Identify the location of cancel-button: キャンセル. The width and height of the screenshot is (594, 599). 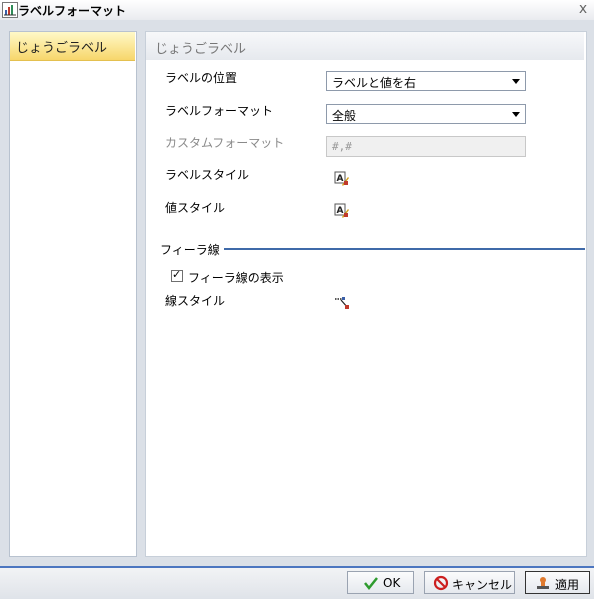
(469, 582).